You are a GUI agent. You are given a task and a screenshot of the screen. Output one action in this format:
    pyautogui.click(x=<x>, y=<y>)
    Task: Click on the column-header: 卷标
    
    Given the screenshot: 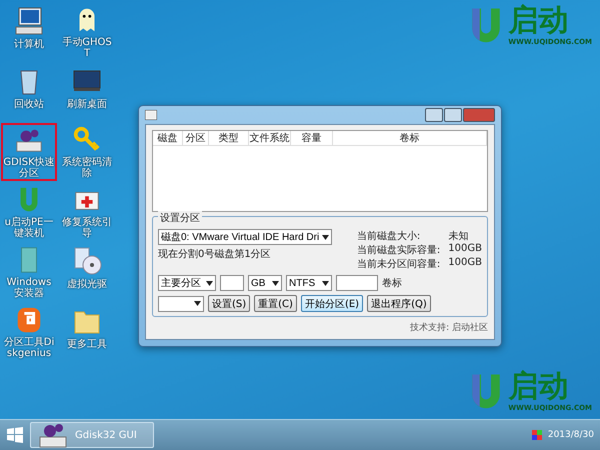 What is the action you would take?
    pyautogui.click(x=410, y=138)
    